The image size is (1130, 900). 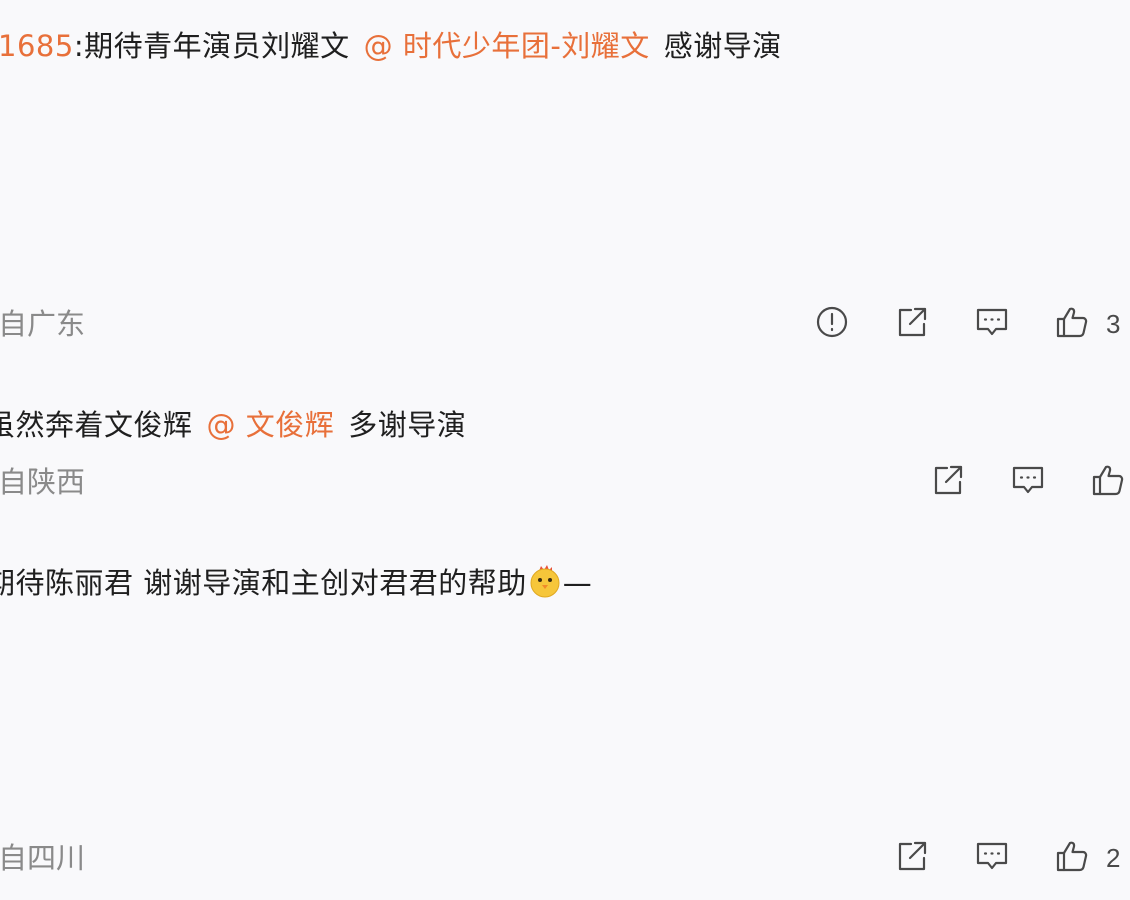 I want to click on comment-2-like-button, so click(x=1108, y=480).